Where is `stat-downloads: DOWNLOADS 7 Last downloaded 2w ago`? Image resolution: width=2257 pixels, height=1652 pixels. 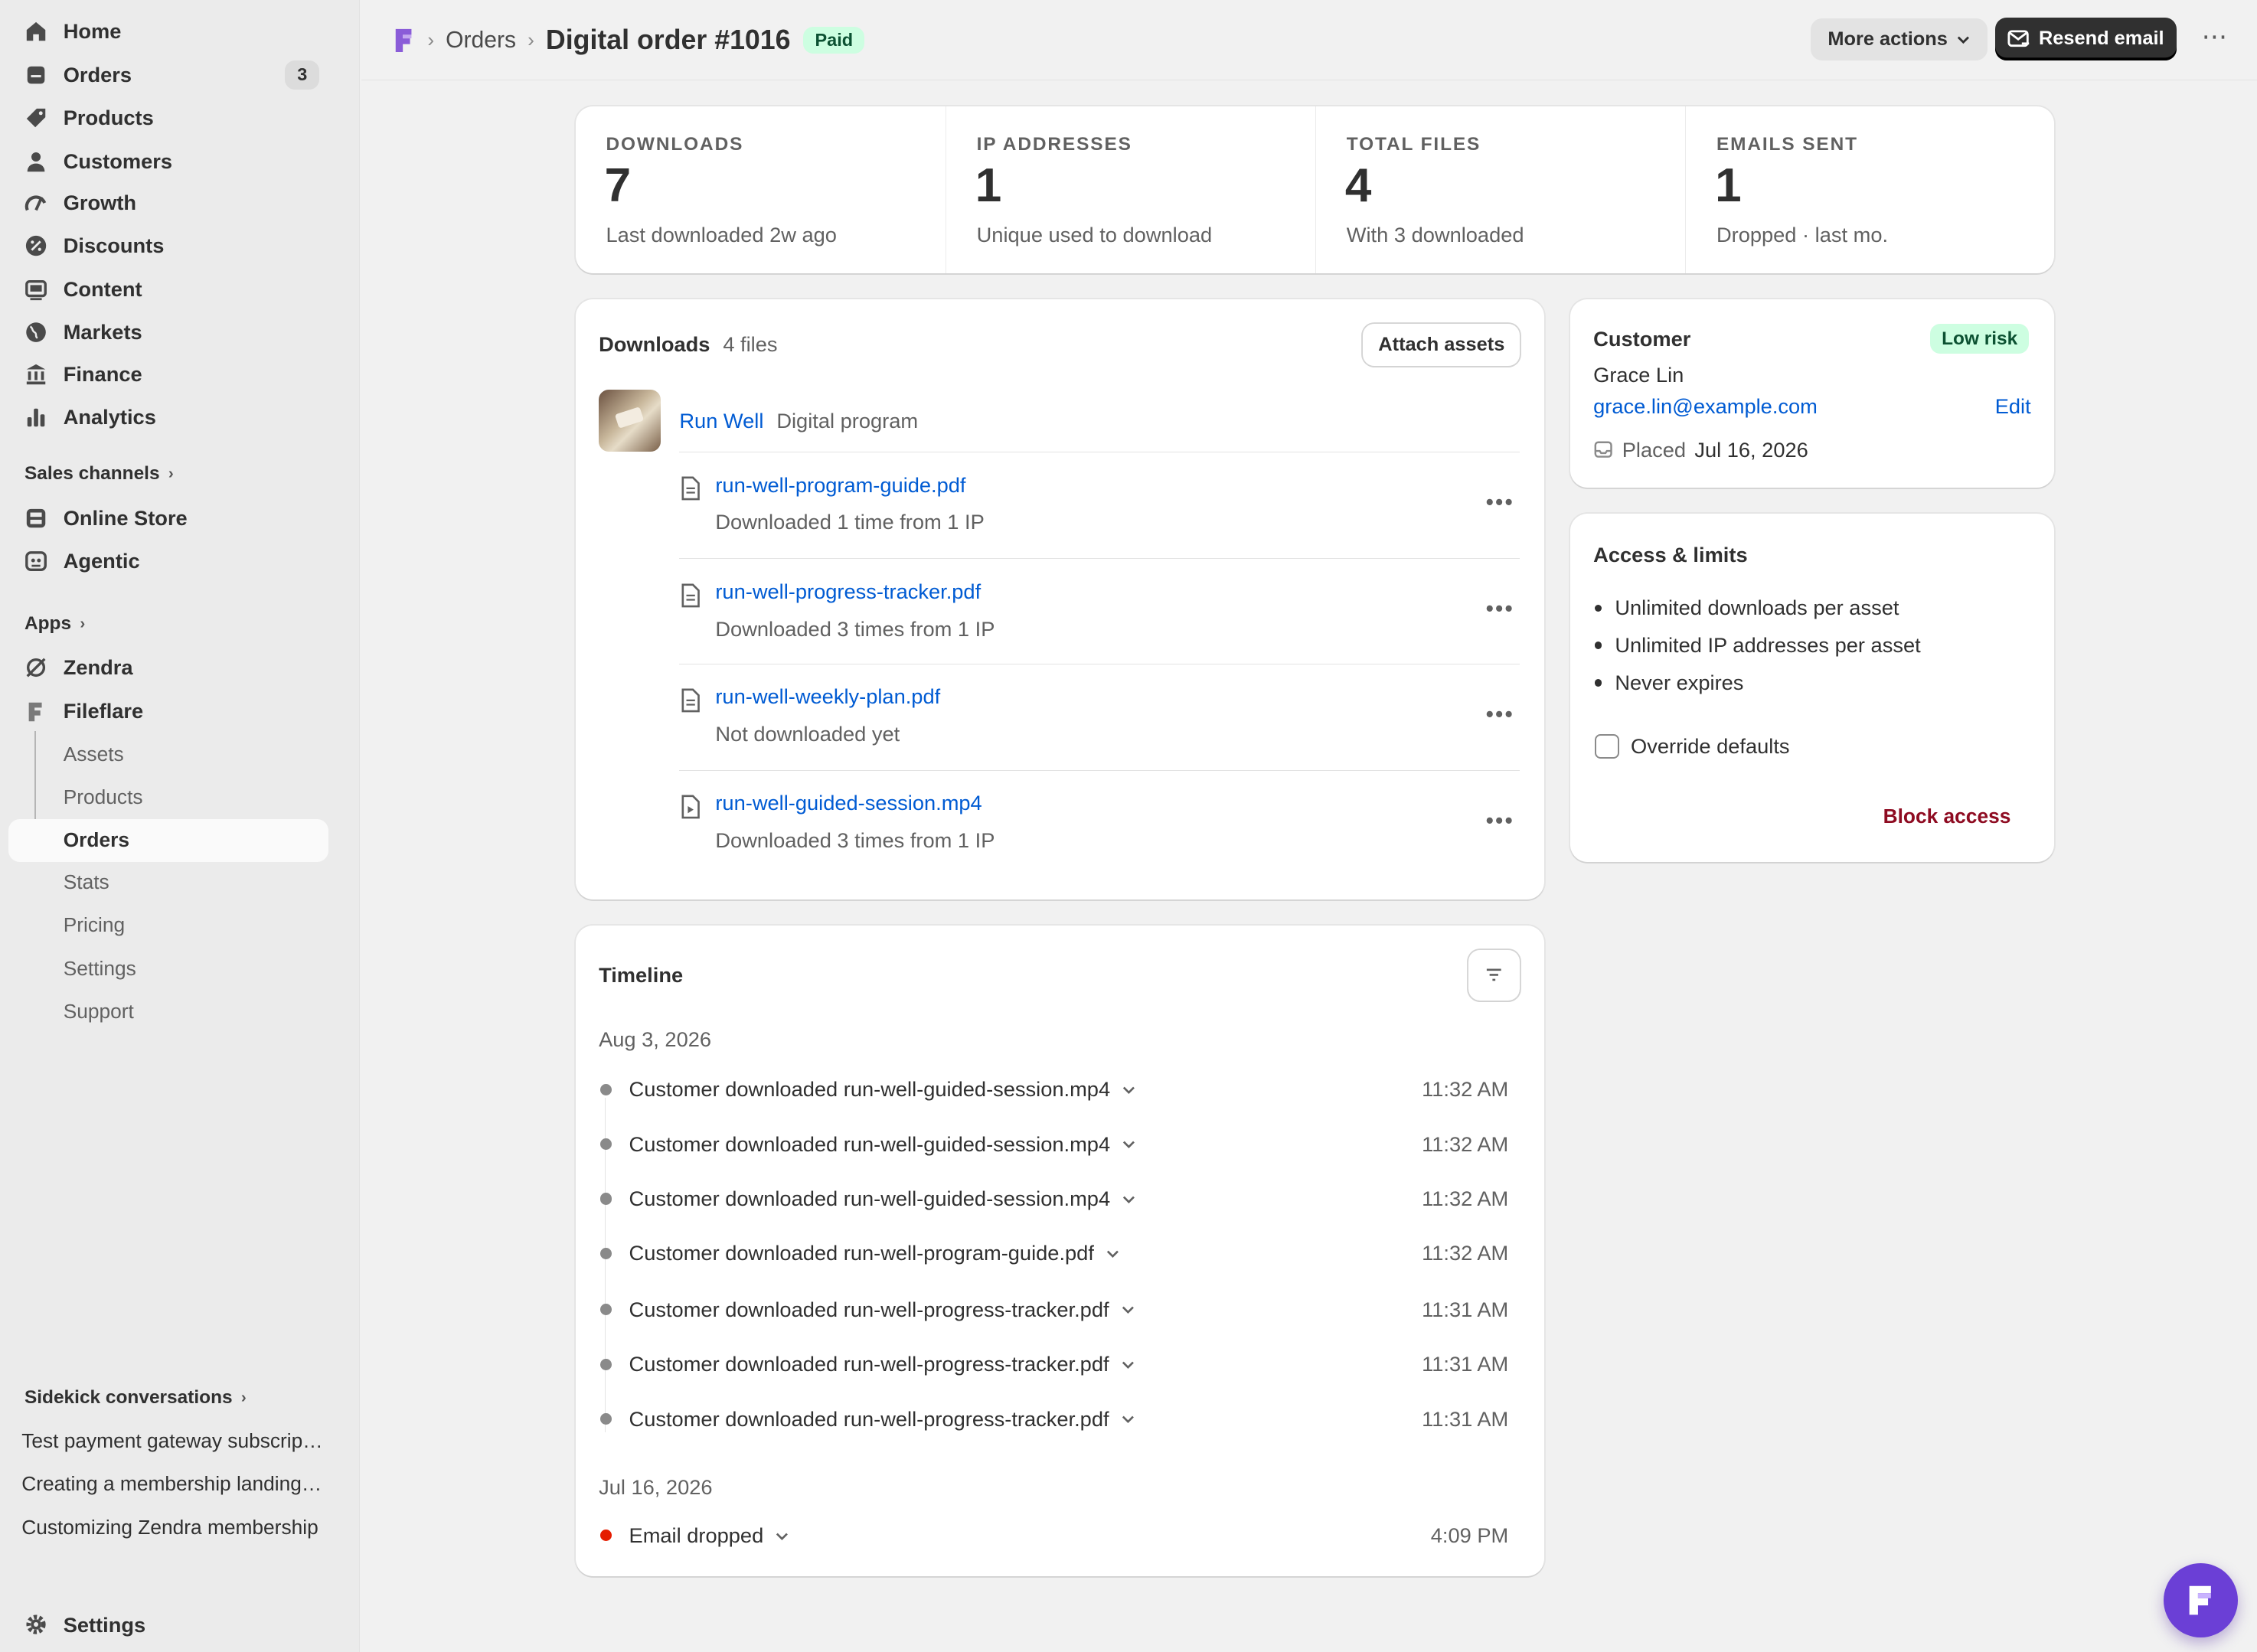
stat-downloads: DOWNLOADS 7 Last downloaded 2w ago is located at coordinates (761, 190).